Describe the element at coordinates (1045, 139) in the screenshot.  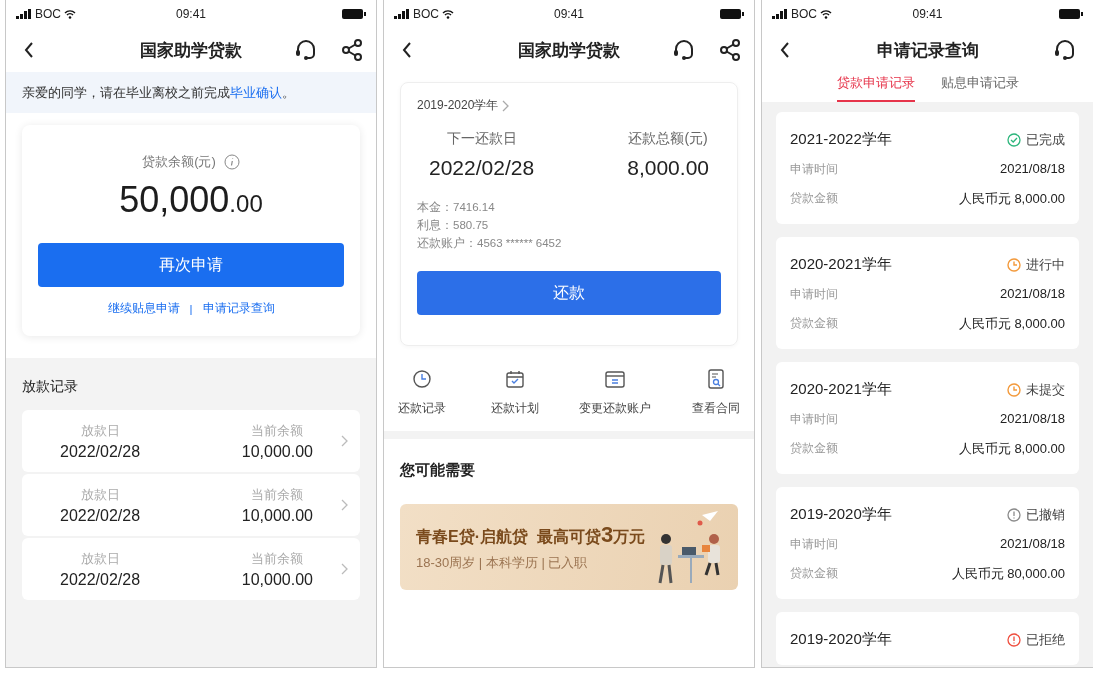
I see `status-label: 已完成` at that location.